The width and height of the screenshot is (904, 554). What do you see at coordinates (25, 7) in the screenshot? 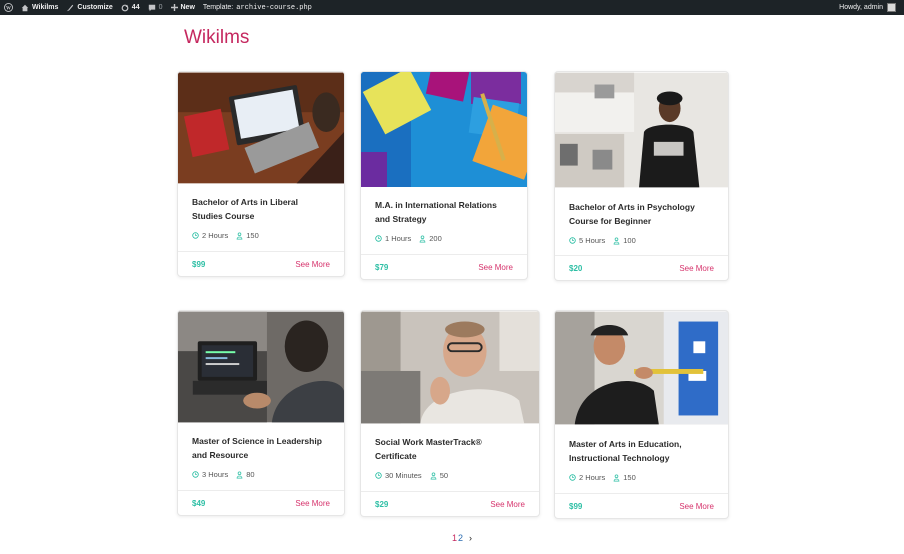
I see `home-icon` at bounding box center [25, 7].